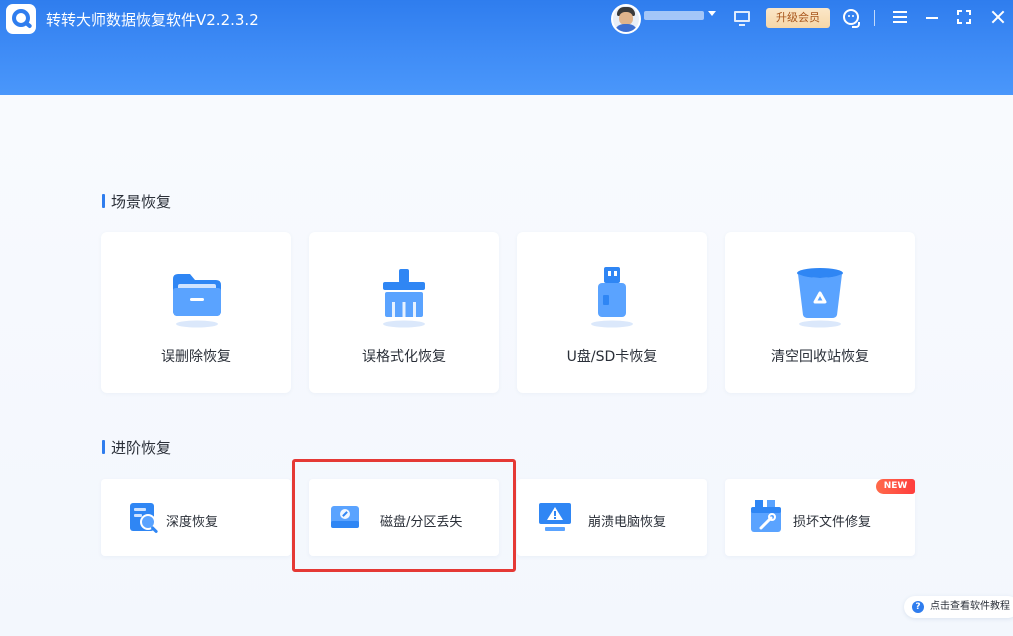 The image size is (1013, 636). I want to click on title-bar: 转转大师数据恢复软件V2.2.3.2 升级会员, so click(506, 47).